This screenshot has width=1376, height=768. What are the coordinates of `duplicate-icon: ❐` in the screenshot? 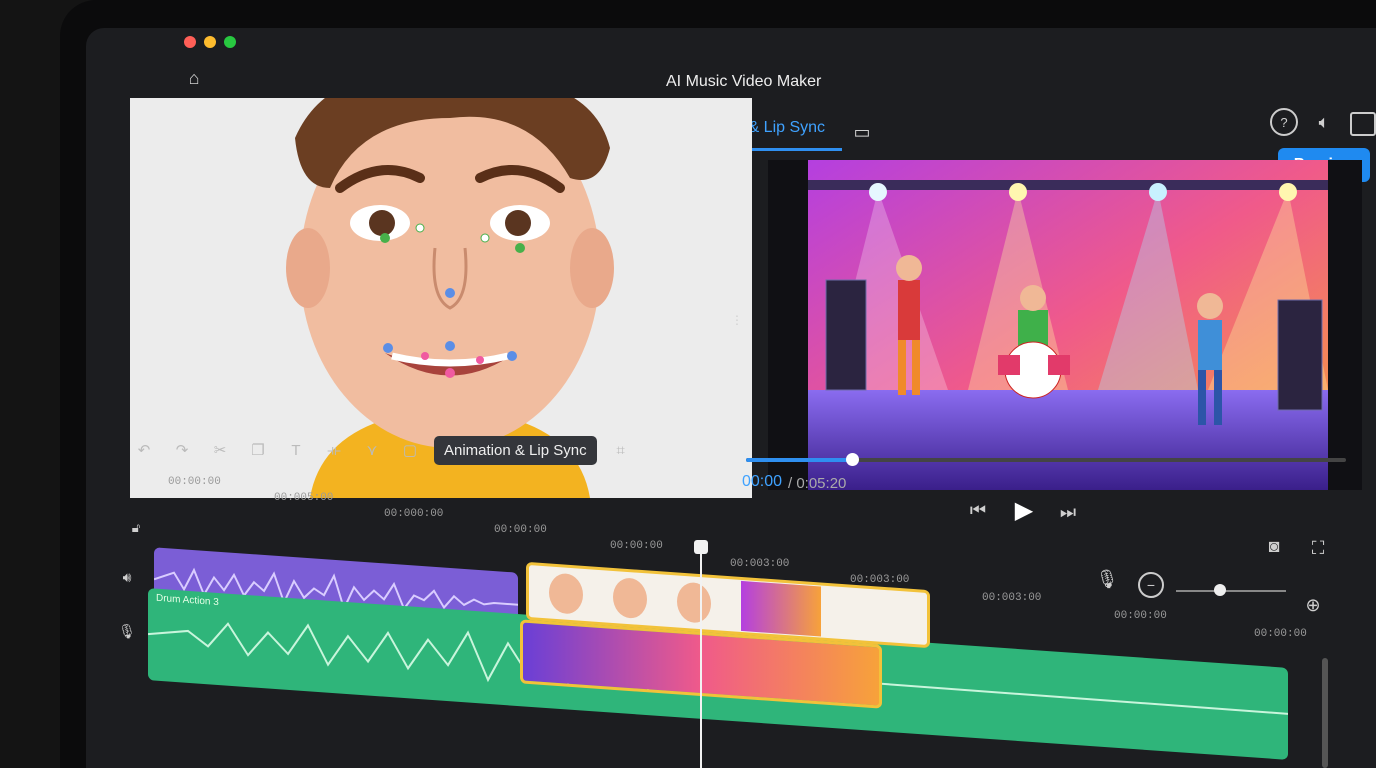 It's located at (258, 450).